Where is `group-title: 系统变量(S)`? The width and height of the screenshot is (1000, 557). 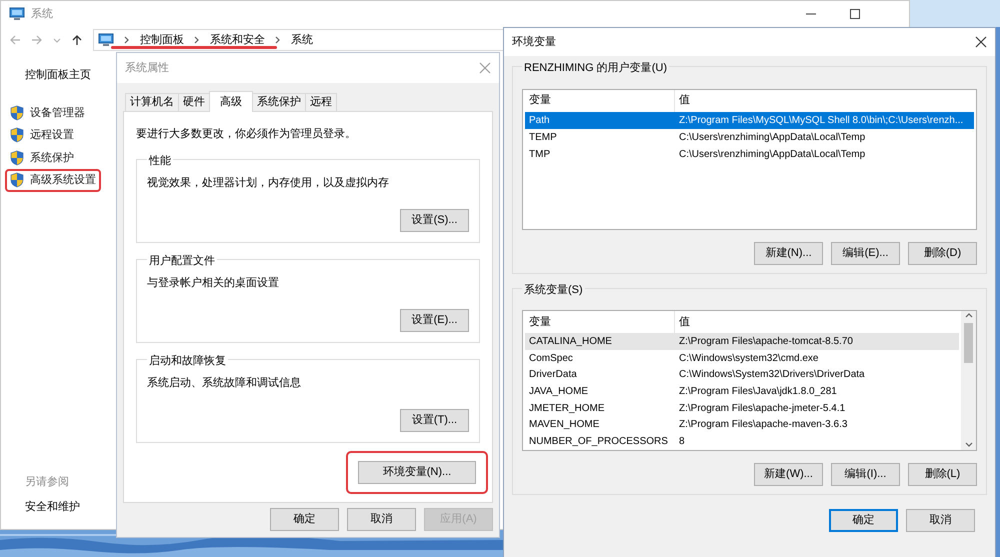
group-title: 系统变量(S) is located at coordinates (553, 290).